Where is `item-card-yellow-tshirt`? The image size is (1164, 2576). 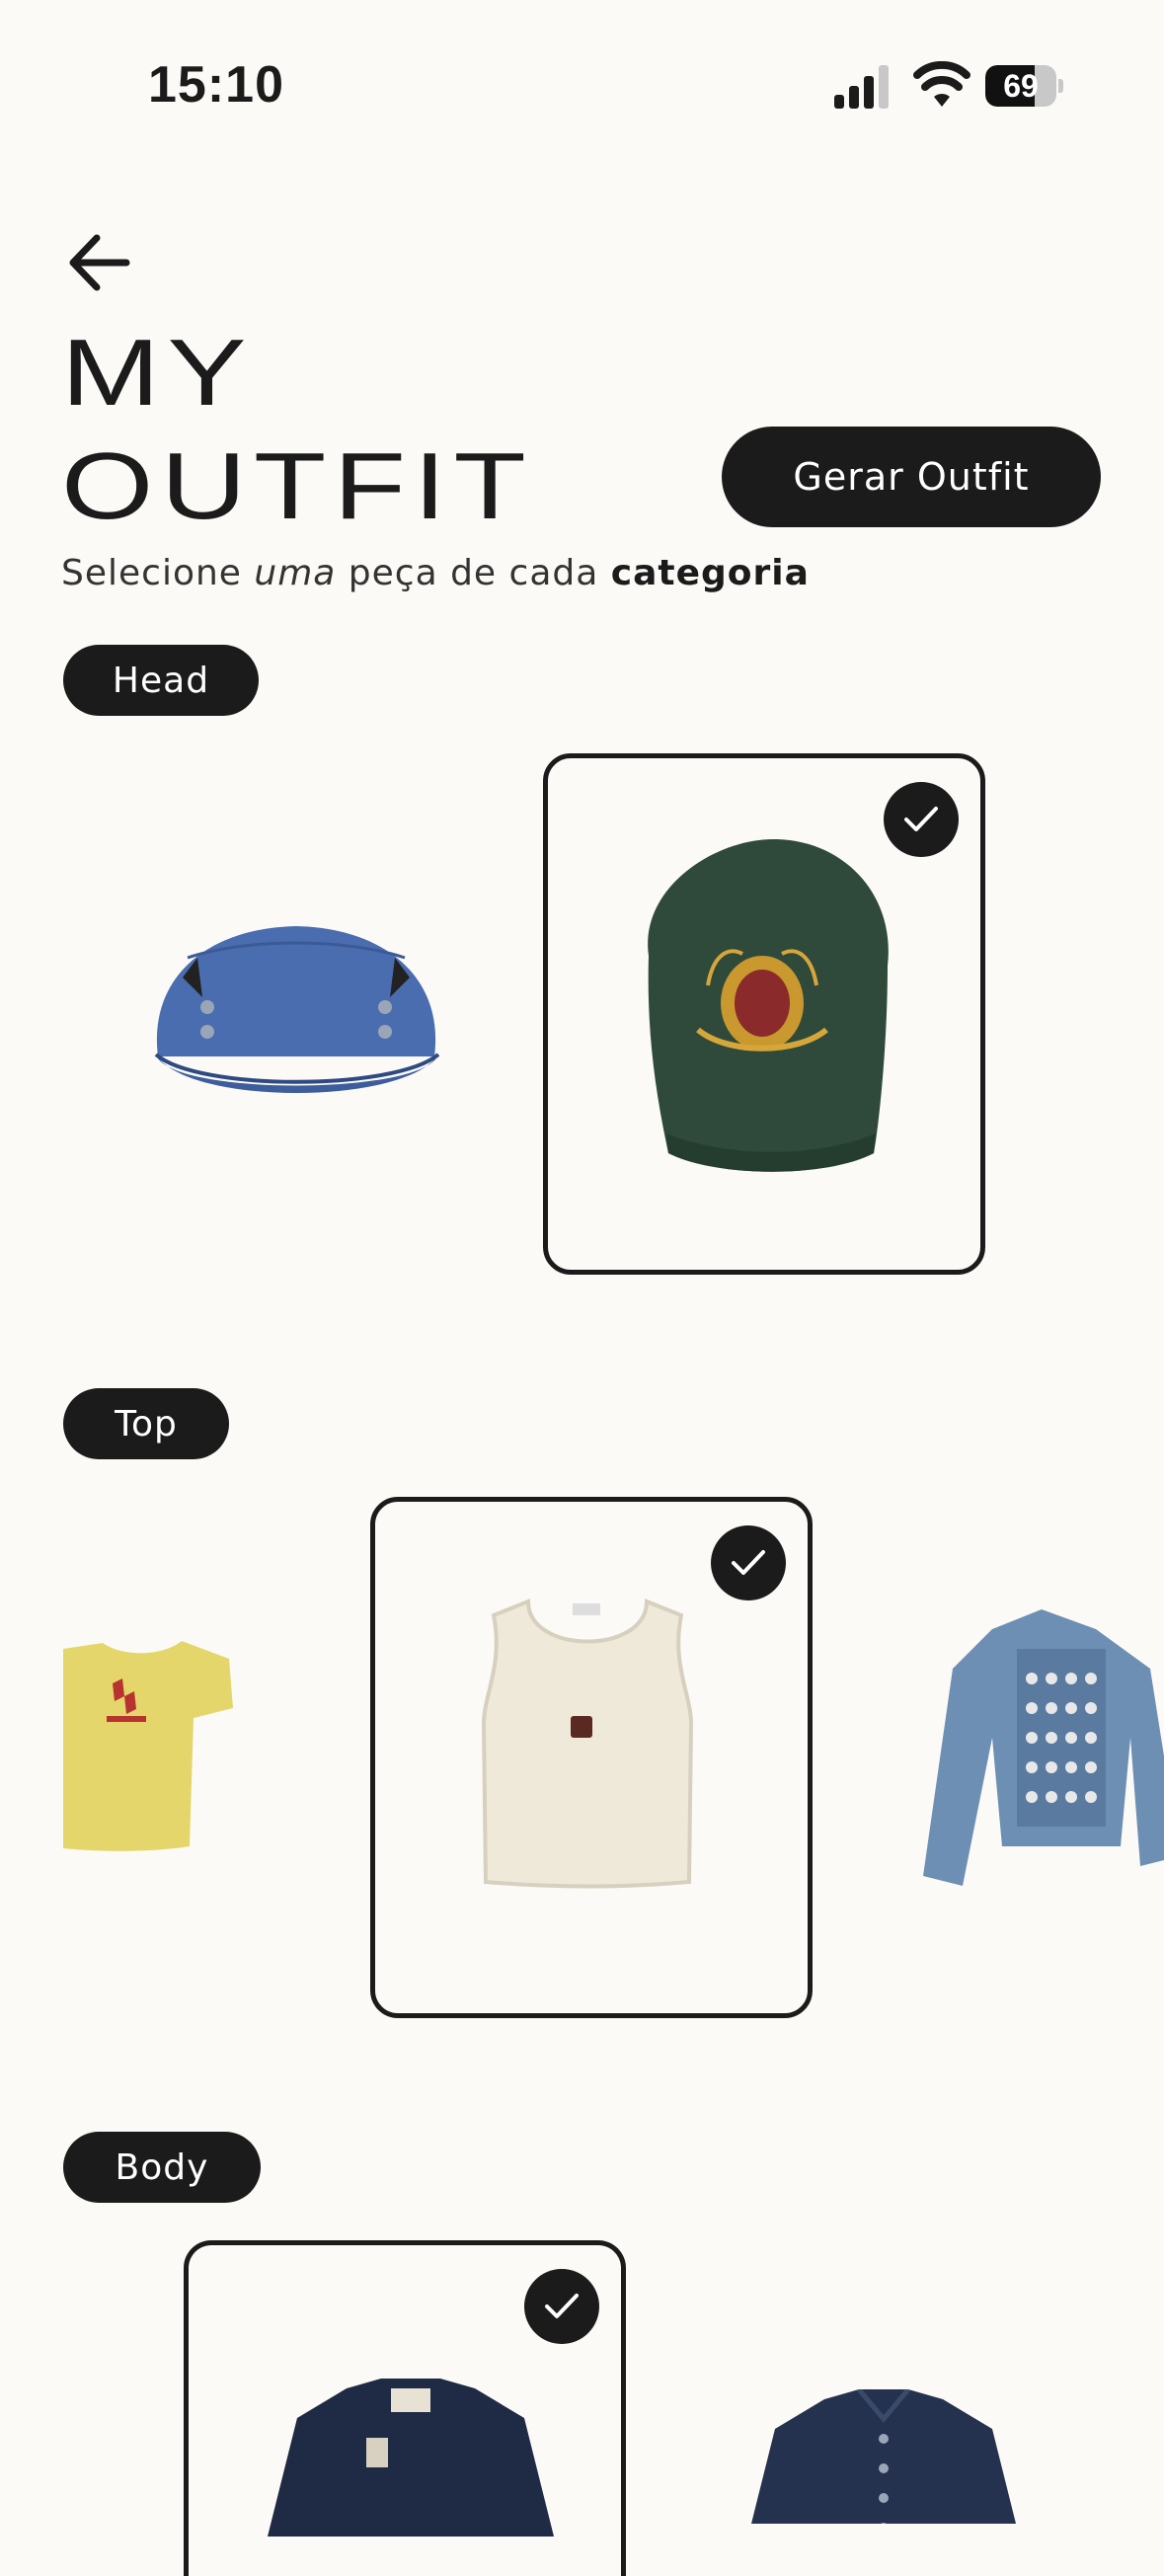
item-card-yellow-tshirt is located at coordinates (150, 1747).